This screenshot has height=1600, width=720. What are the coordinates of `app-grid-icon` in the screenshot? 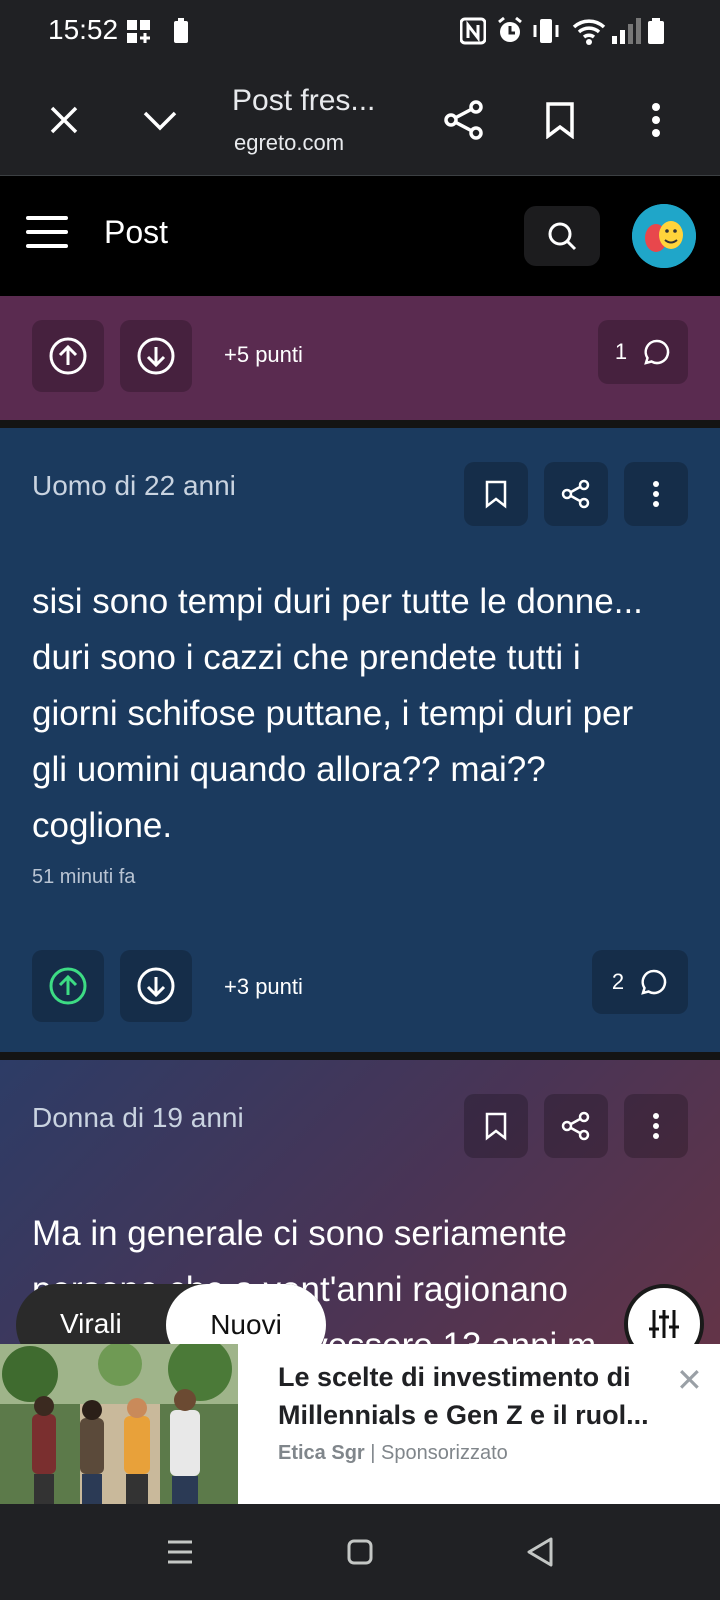 It's located at (138, 31).